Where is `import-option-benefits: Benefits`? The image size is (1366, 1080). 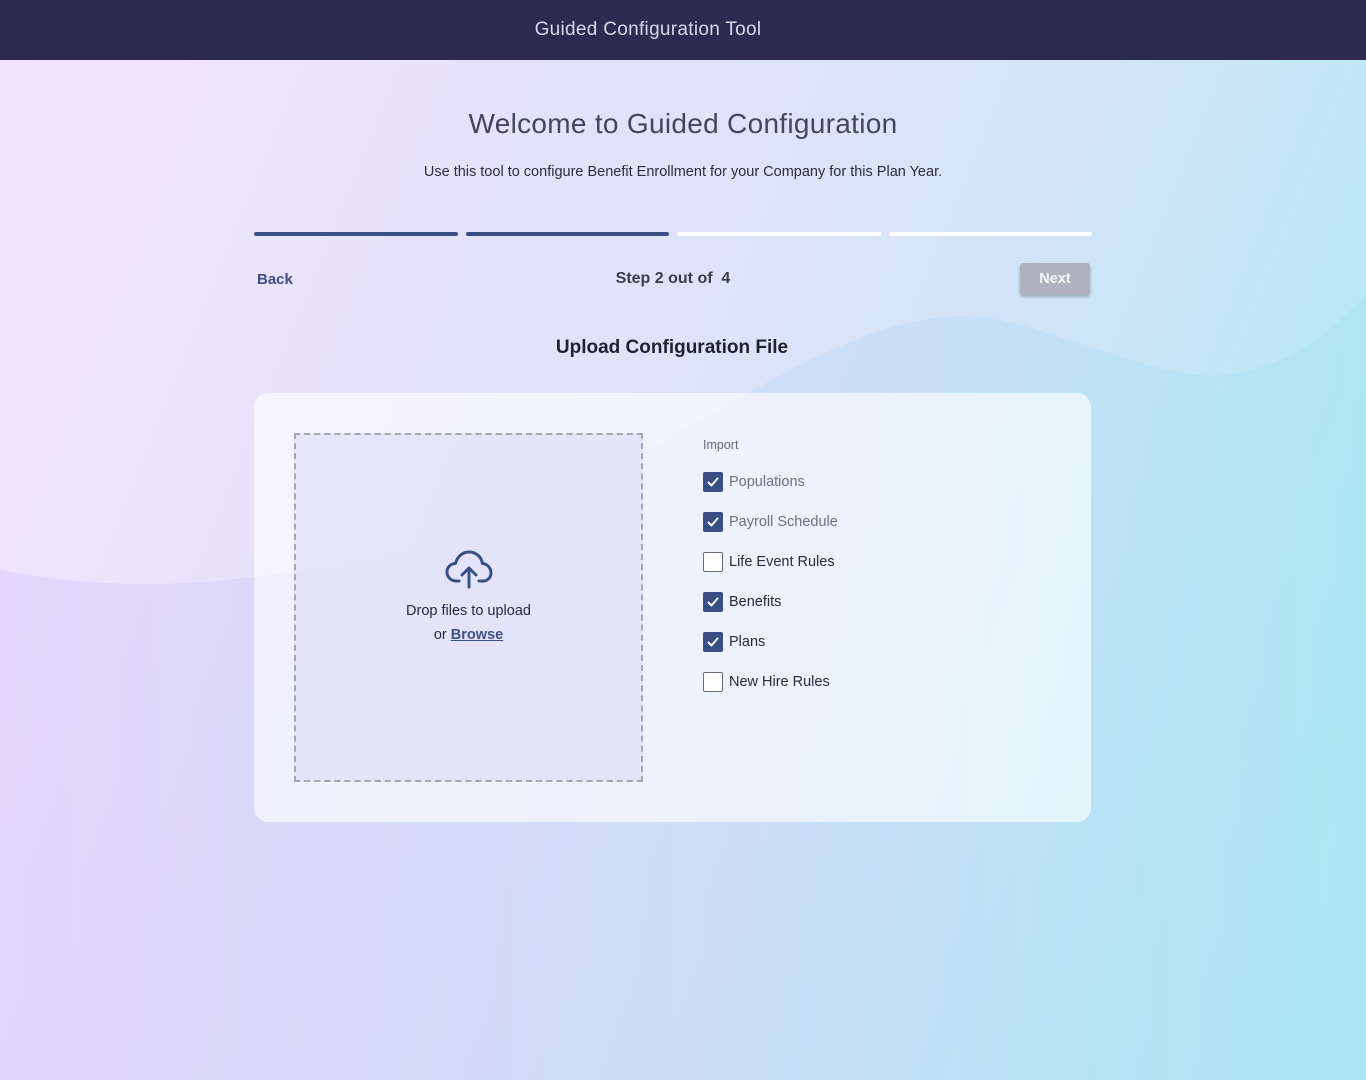 import-option-benefits: Benefits is located at coordinates (770, 602).